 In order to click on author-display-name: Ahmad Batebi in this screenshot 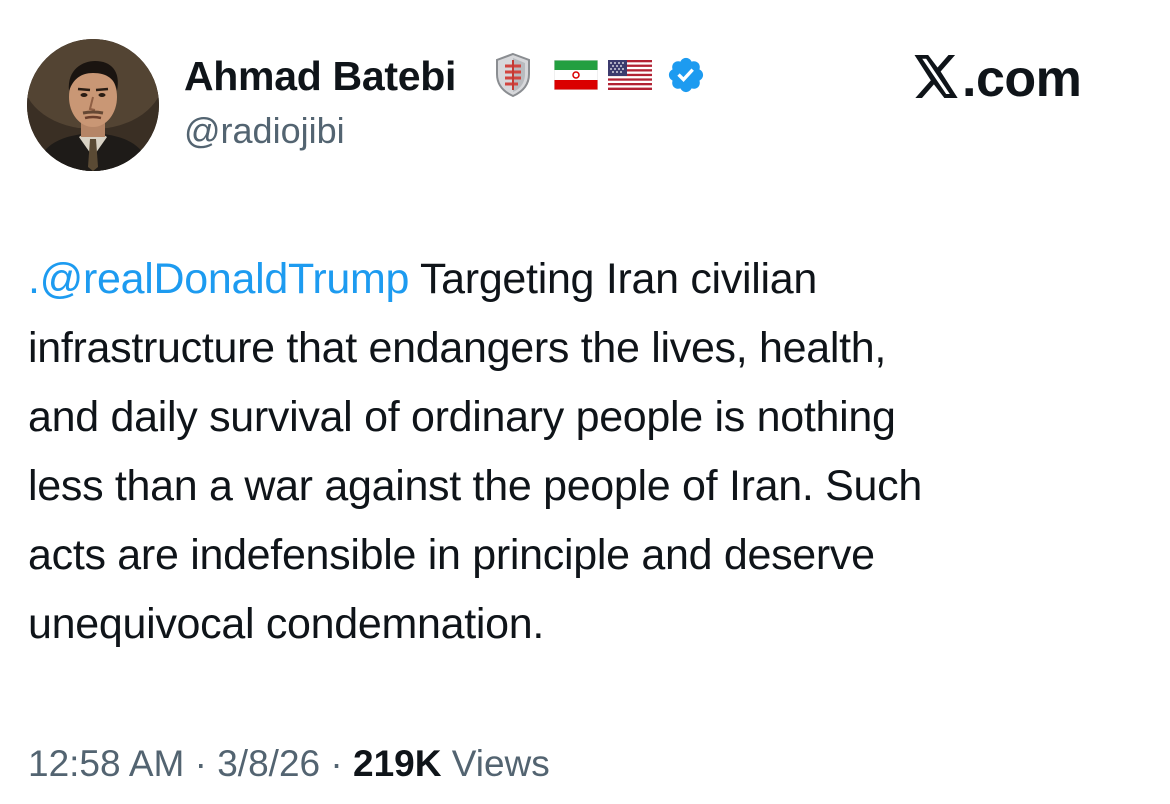, I will do `click(320, 76)`.